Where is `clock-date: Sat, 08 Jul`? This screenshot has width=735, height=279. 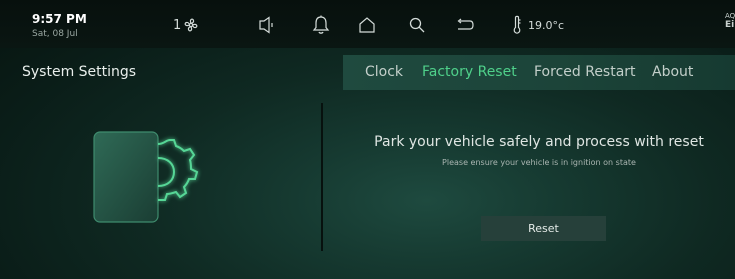
clock-date: Sat, 08 Jul is located at coordinates (55, 34).